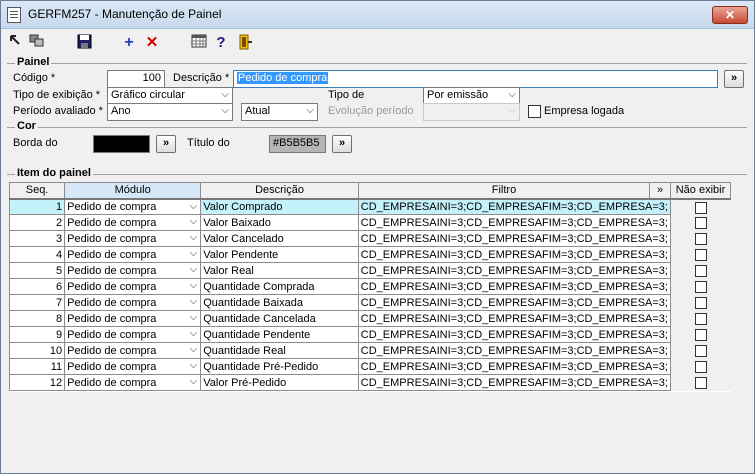  Describe the element at coordinates (121, 144) in the screenshot. I see `borda-color-swatch` at that location.